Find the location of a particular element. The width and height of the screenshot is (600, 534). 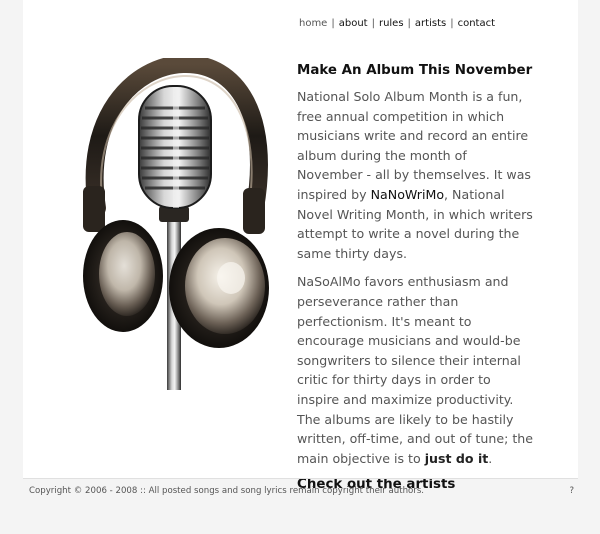

nav-contact-link: contact is located at coordinates (476, 23).